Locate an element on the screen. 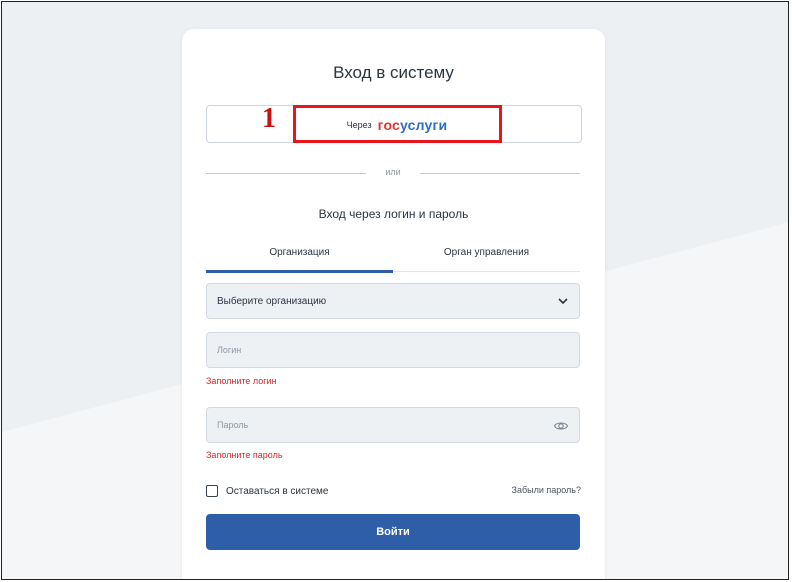  or-label: или is located at coordinates (393, 172).